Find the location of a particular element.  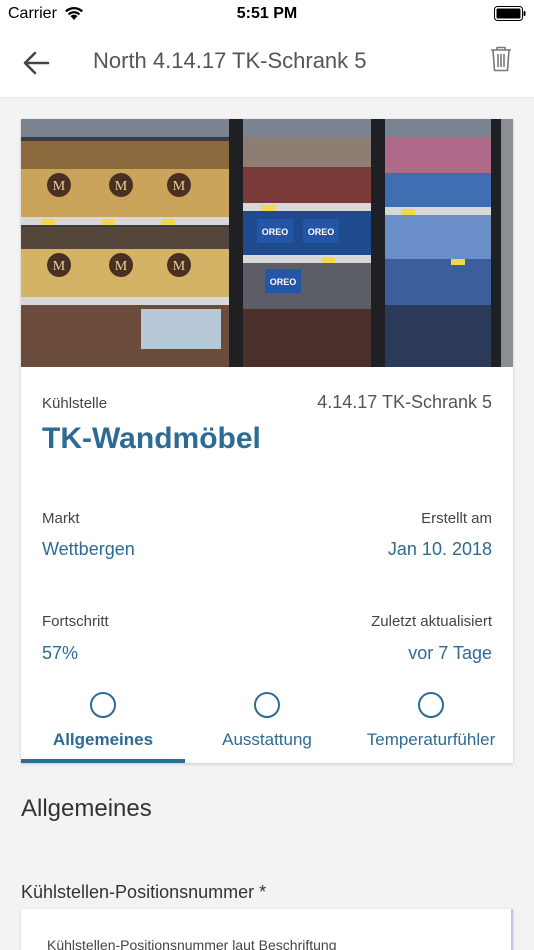

markt-label: Markt is located at coordinates (61, 518).